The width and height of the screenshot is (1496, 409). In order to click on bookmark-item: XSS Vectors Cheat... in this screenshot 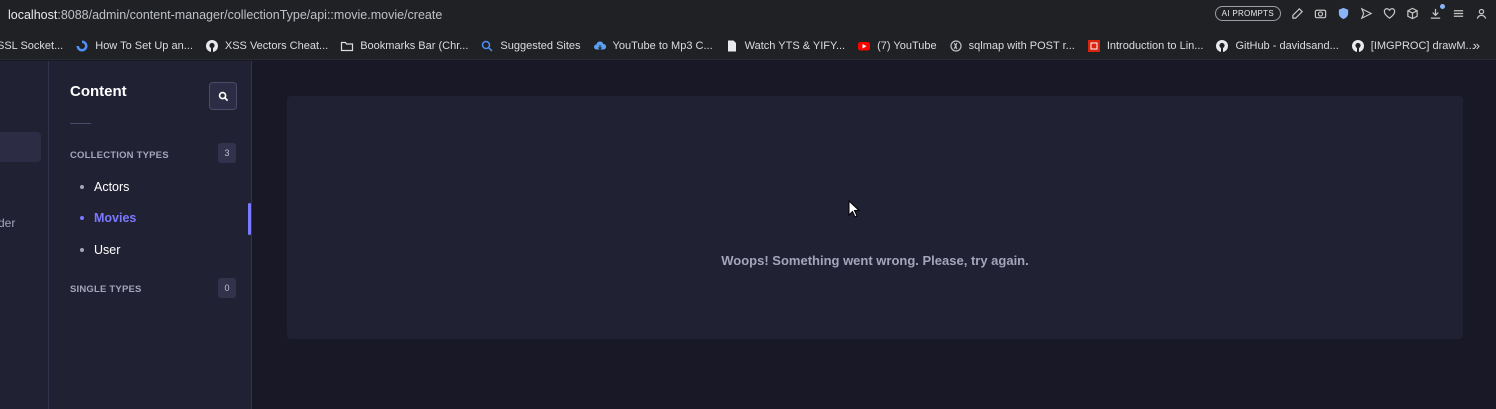, I will do `click(266, 46)`.